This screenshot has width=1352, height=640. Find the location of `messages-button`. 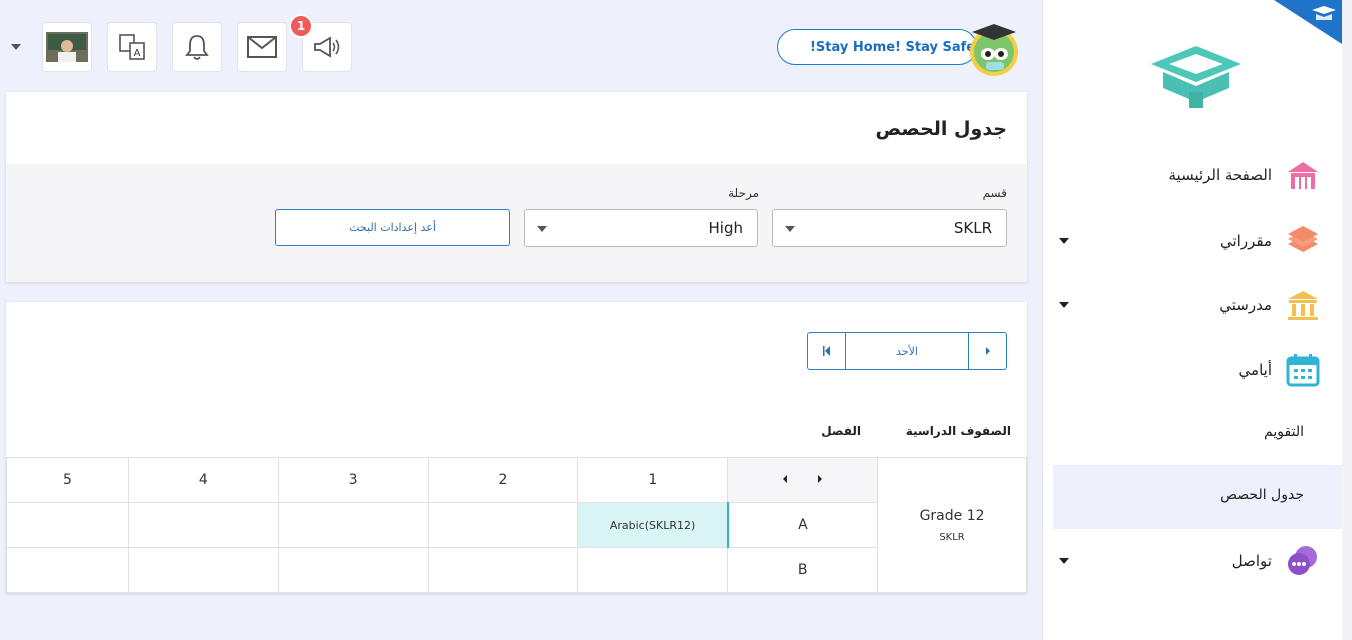

messages-button is located at coordinates (262, 47).